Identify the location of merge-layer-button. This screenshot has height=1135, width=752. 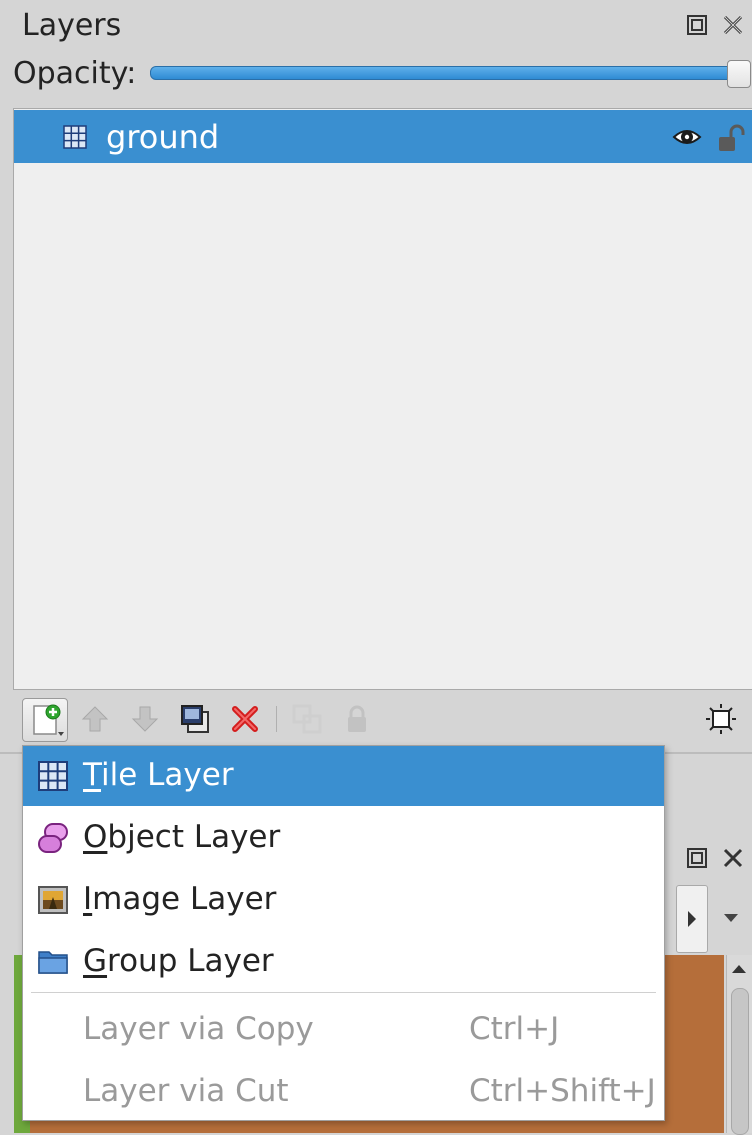
(307, 719).